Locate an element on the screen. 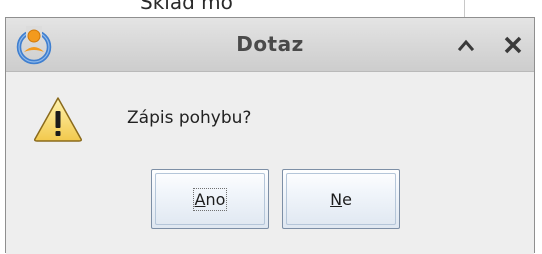  chevron-up-icon is located at coordinates (466, 45).